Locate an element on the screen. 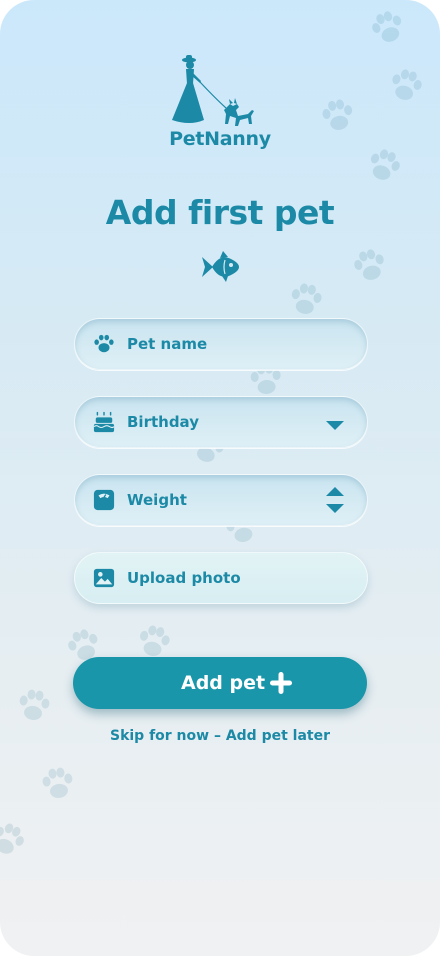 Image resolution: width=440 pixels, height=956 pixels. weight-field: Weight is located at coordinates (221, 500).